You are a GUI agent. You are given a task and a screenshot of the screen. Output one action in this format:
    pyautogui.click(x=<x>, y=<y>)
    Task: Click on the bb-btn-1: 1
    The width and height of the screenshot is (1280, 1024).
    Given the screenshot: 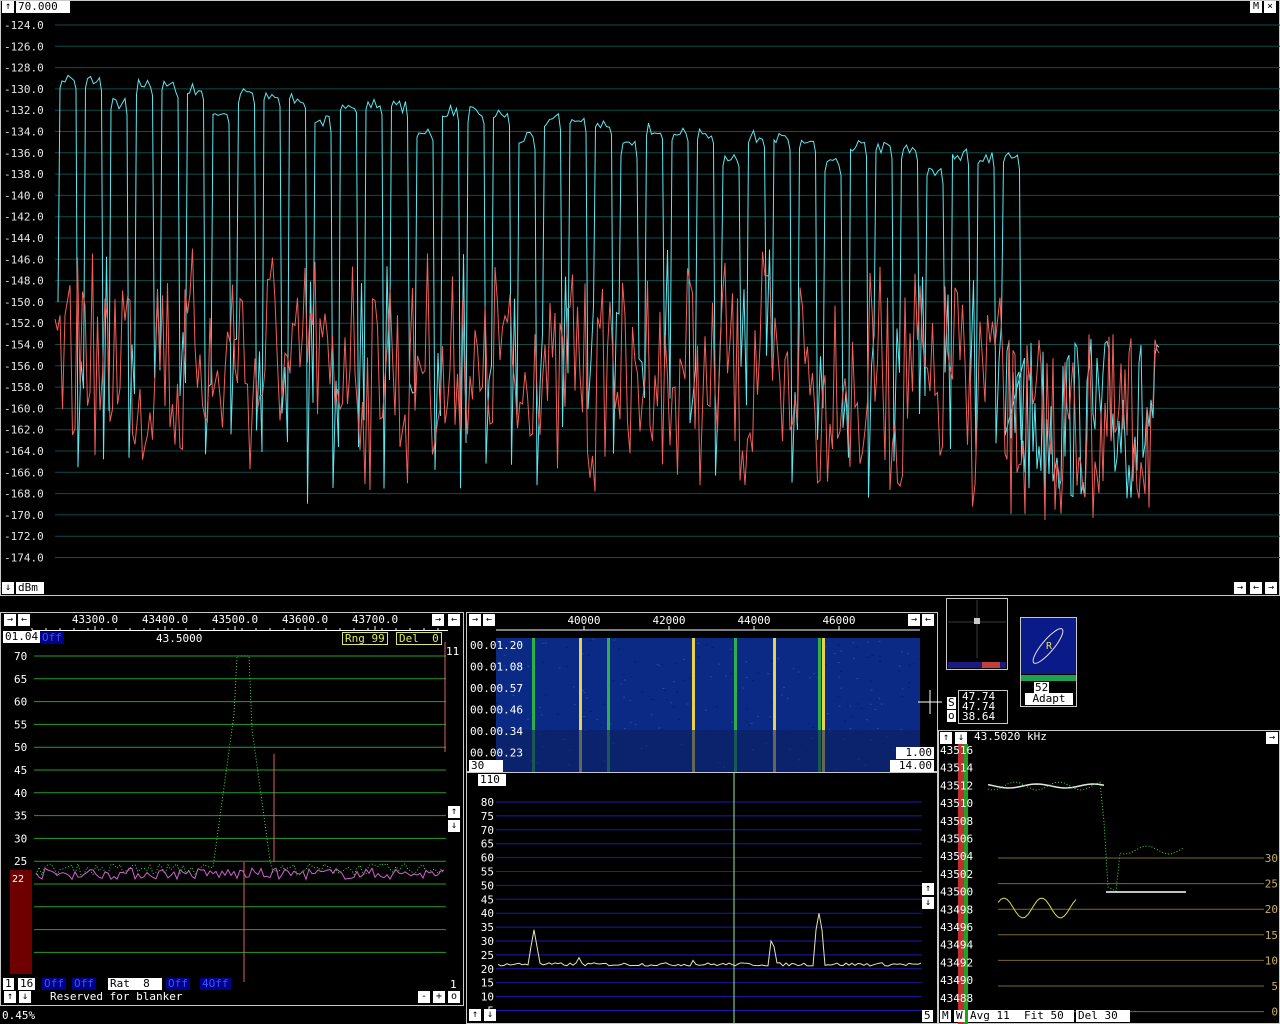 What is the action you would take?
    pyautogui.click(x=8, y=984)
    